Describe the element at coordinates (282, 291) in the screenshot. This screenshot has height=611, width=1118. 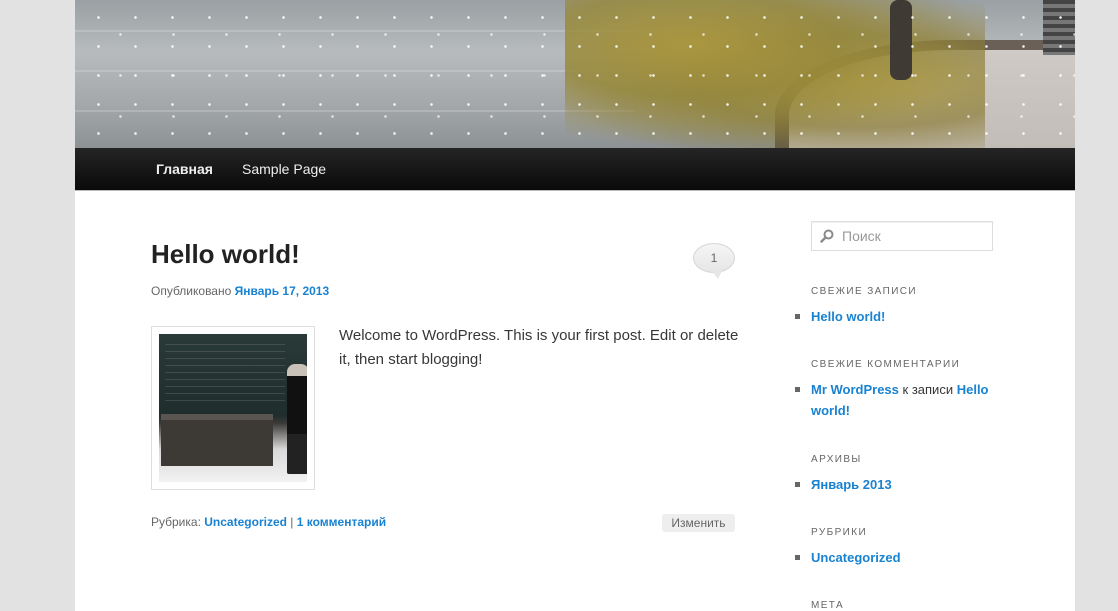
I see `post-date-link: Январь 17, 2013` at that location.